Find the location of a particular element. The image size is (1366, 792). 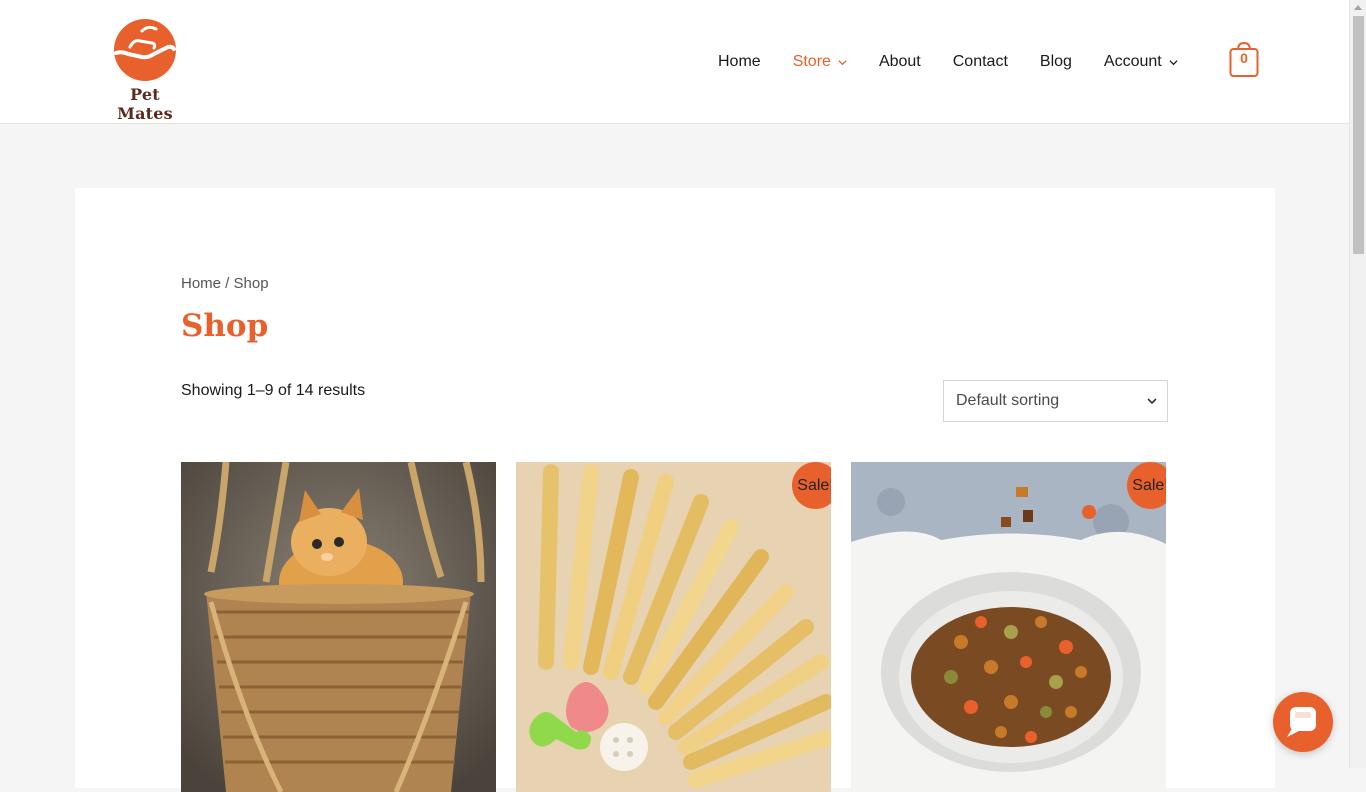

chat-button is located at coordinates (1303, 722).